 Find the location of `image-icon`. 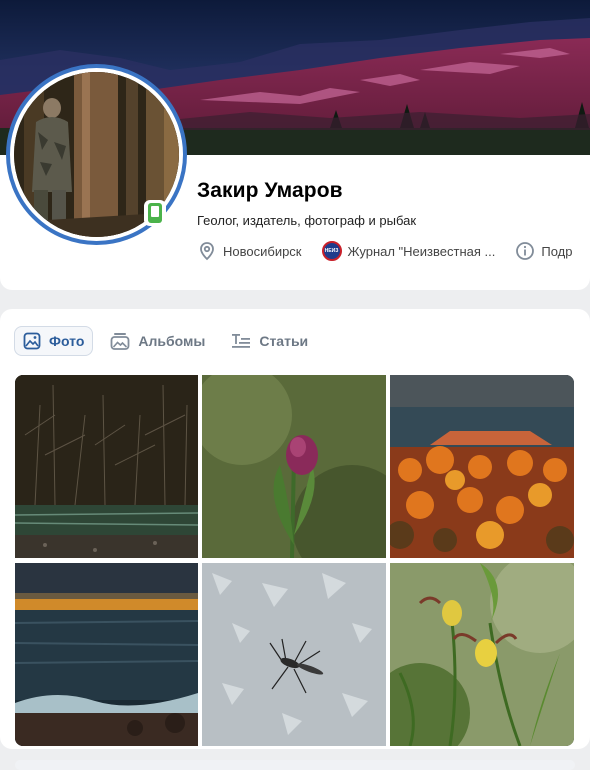

image-icon is located at coordinates (32, 341).